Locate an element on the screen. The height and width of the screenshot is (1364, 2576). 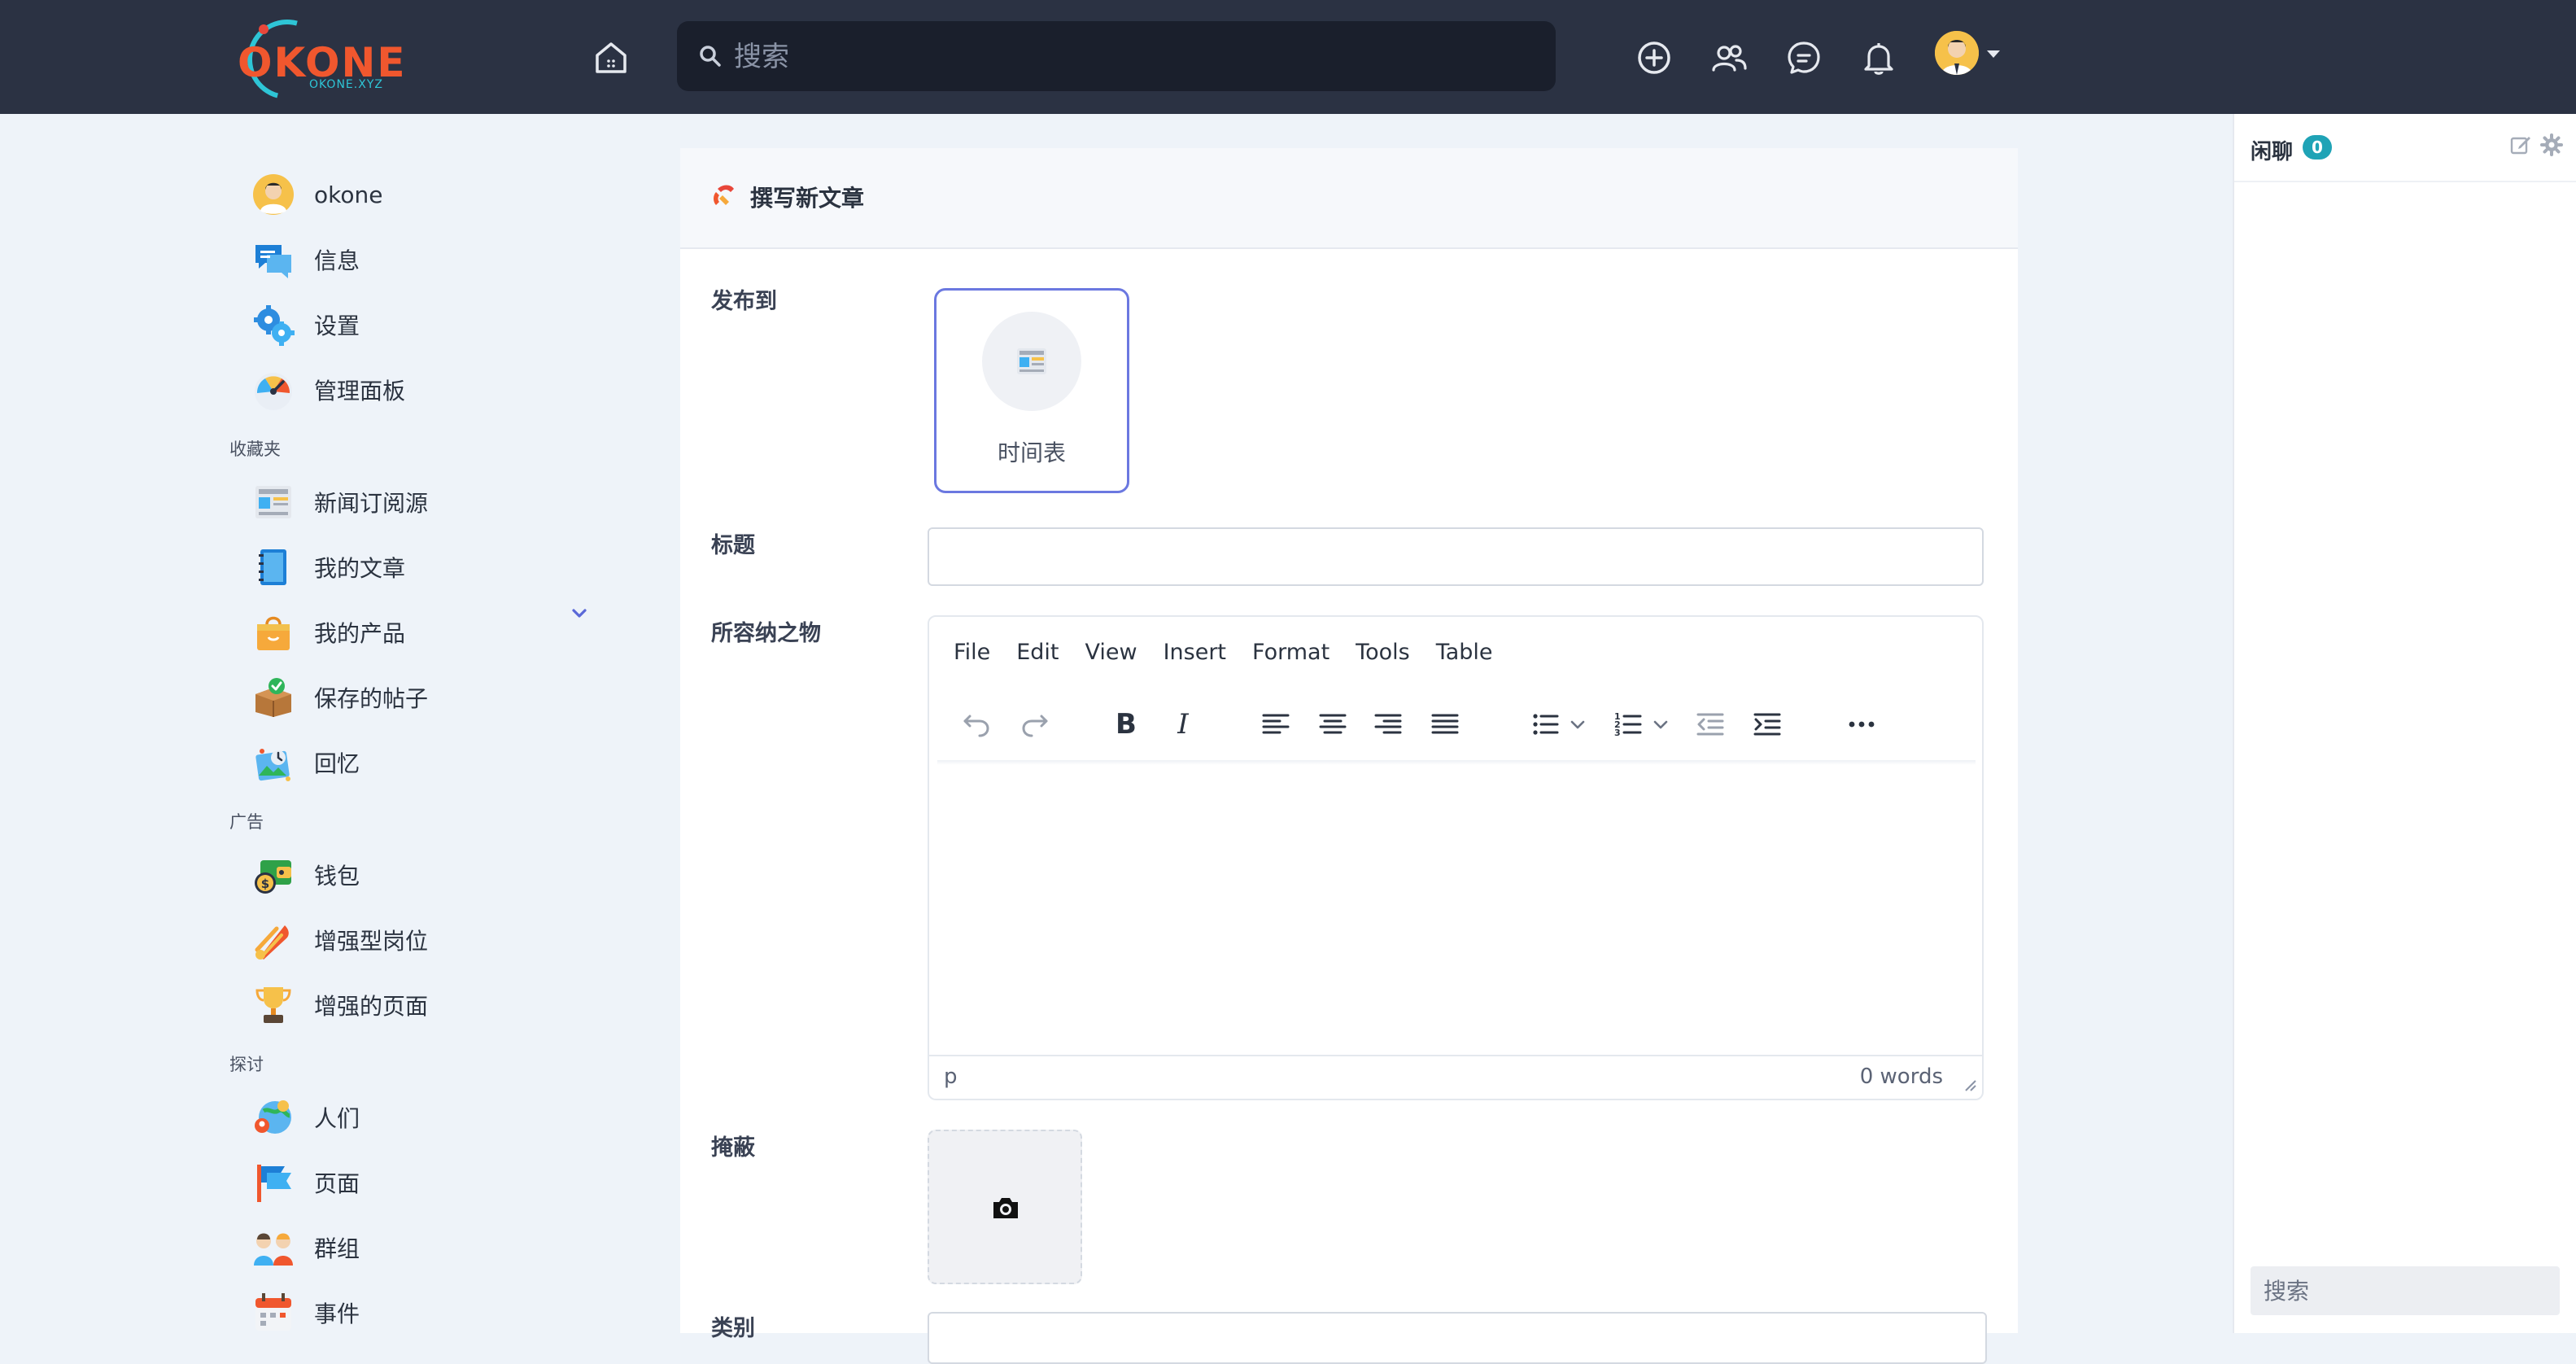
wallet-icon: $ is located at coordinates (273, 875).